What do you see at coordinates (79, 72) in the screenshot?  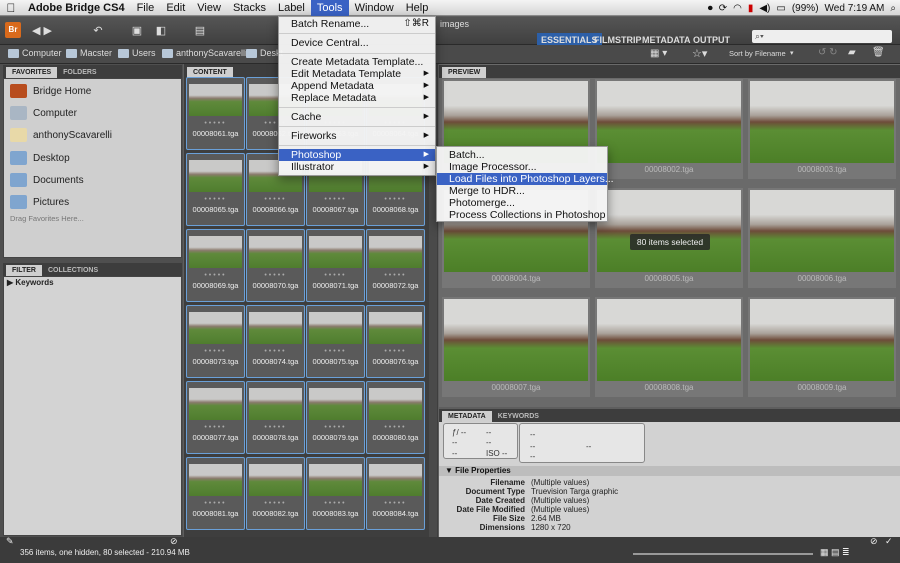 I see `tab-folders: FOLDERS` at bounding box center [79, 72].